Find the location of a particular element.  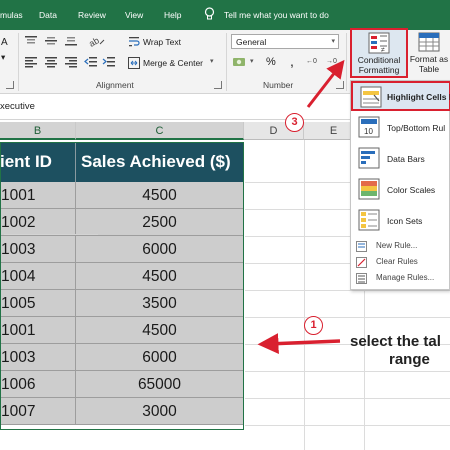

data-bars-icon is located at coordinates (369, 158).